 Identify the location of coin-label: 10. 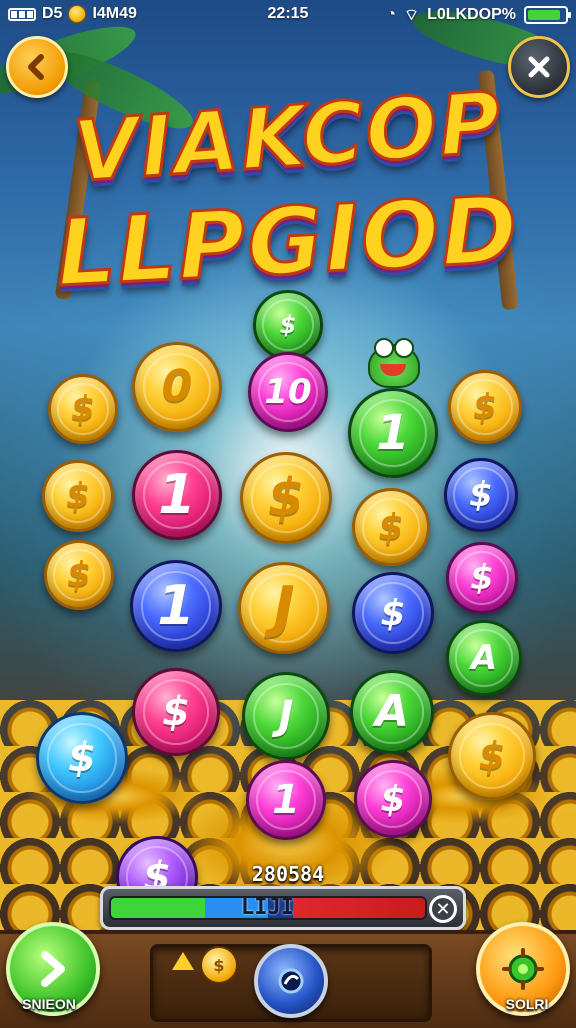
(288, 392).